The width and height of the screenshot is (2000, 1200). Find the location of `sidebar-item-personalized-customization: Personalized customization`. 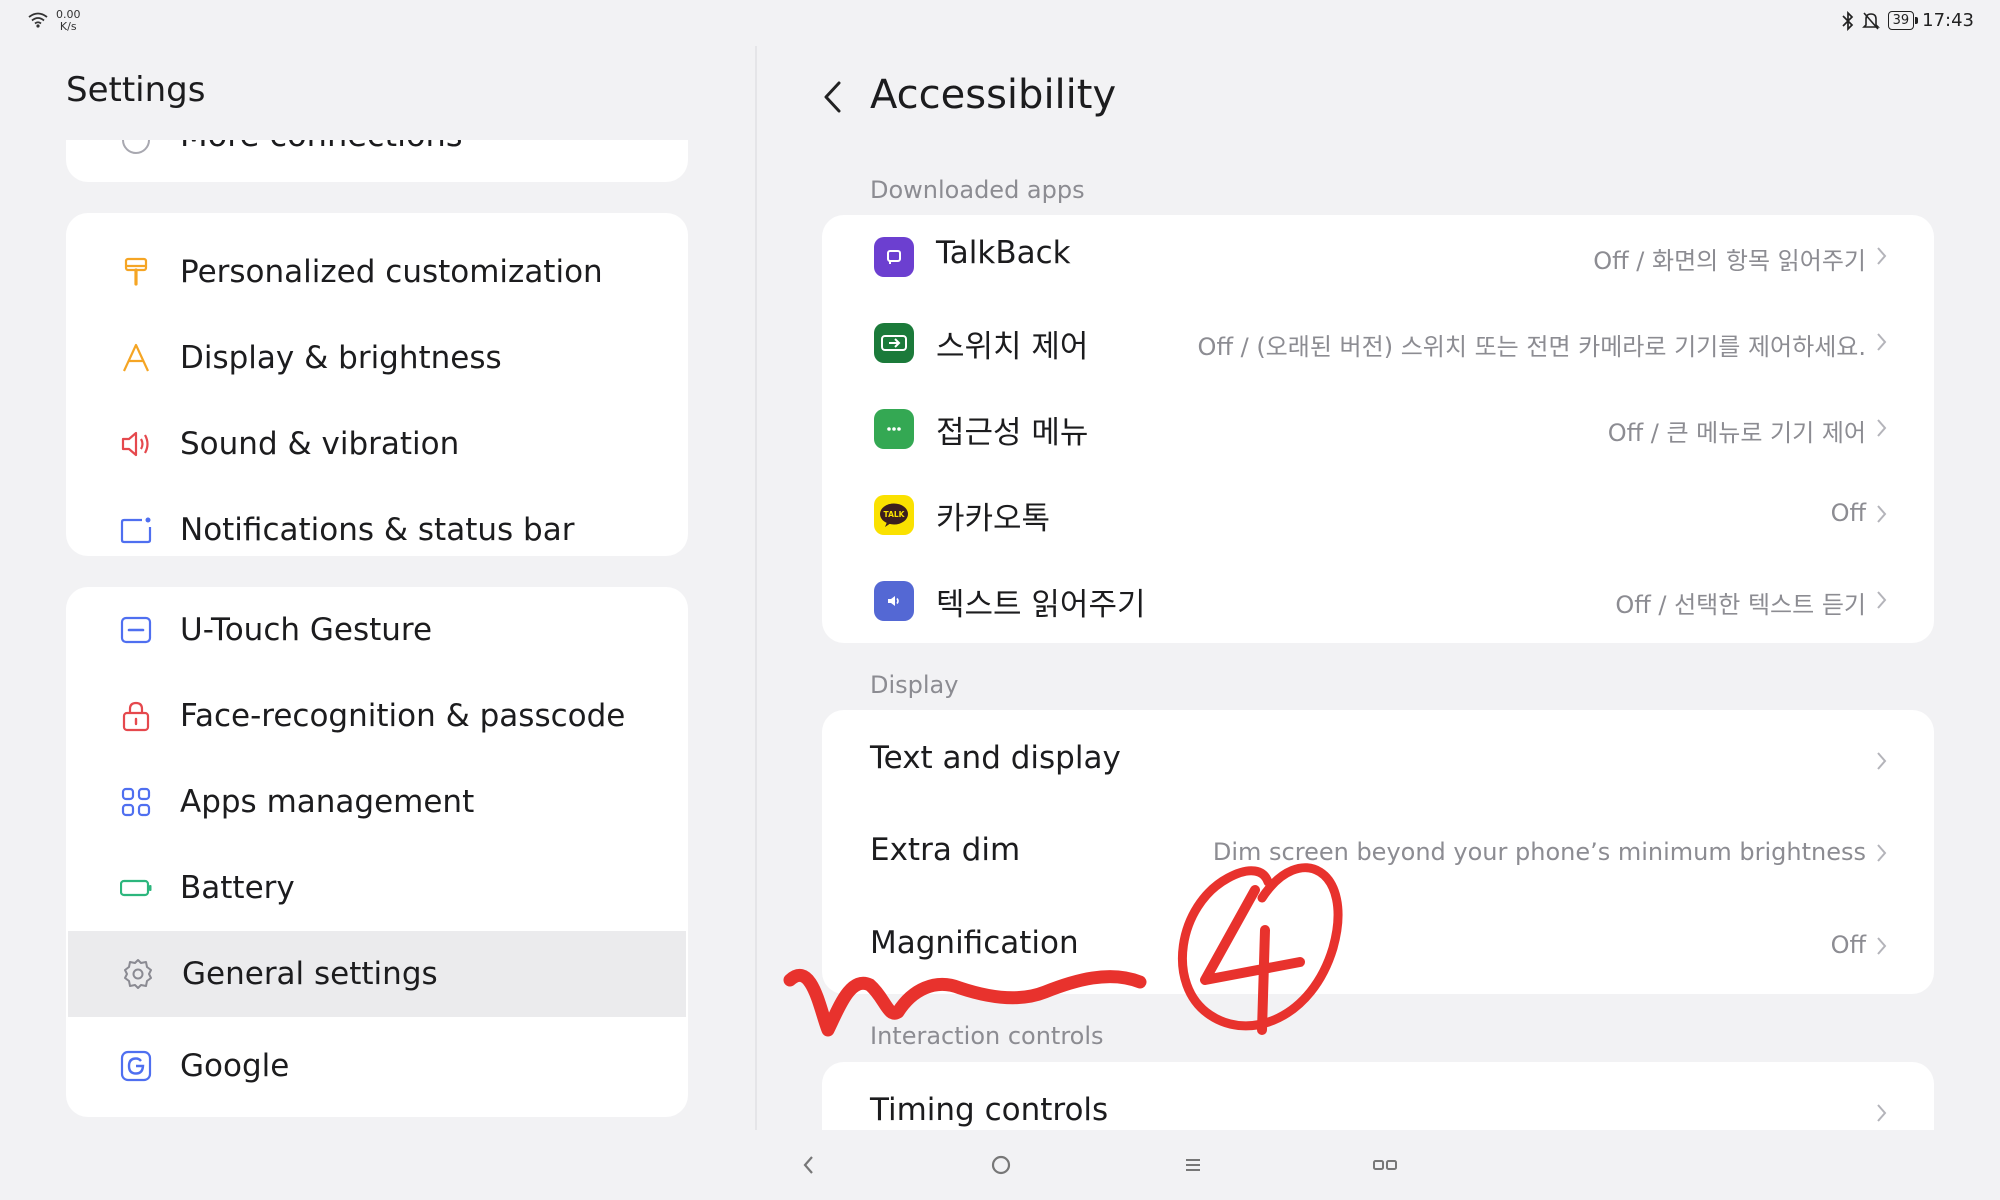

sidebar-item-personalized-customization: Personalized customization is located at coordinates (377, 272).